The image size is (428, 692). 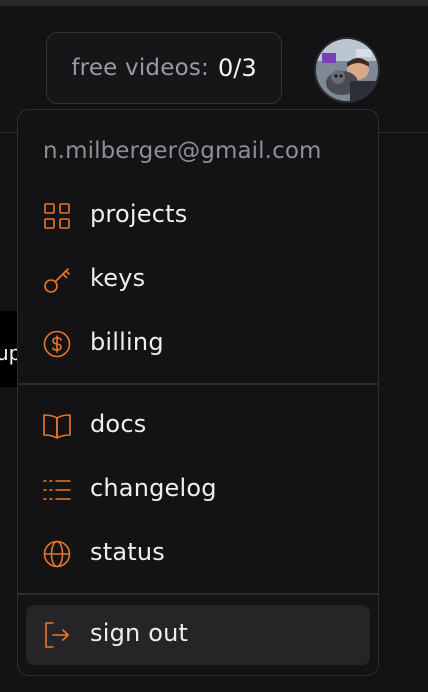 What do you see at coordinates (198, 216) in the screenshot?
I see `menu-item-projects: projects` at bounding box center [198, 216].